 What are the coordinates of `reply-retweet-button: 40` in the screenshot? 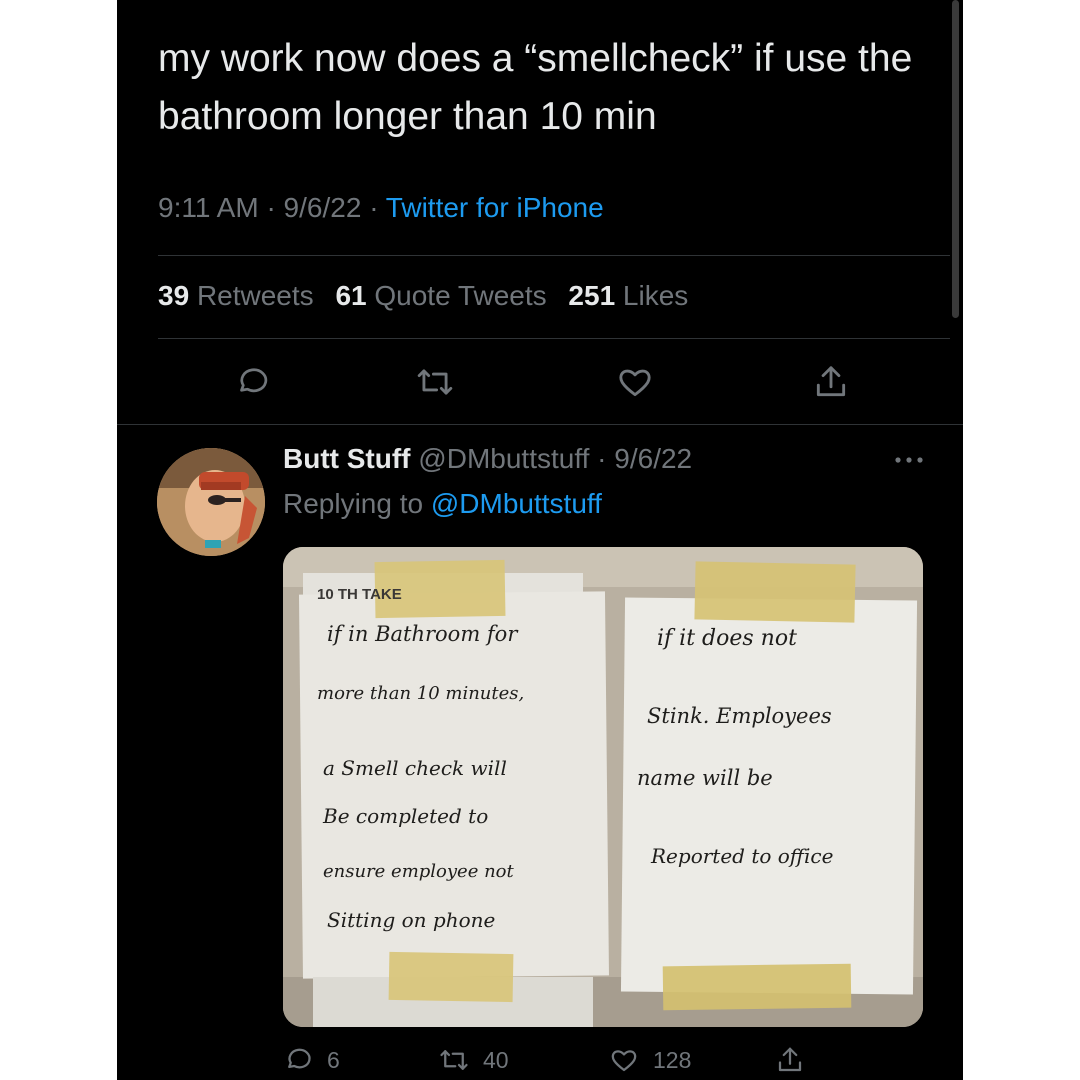 It's located at (474, 1060).